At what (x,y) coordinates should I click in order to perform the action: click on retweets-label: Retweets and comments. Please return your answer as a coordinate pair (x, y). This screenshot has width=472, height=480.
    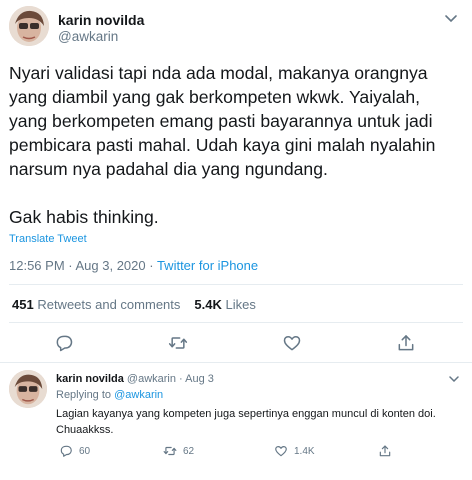
    Looking at the image, I should click on (109, 304).